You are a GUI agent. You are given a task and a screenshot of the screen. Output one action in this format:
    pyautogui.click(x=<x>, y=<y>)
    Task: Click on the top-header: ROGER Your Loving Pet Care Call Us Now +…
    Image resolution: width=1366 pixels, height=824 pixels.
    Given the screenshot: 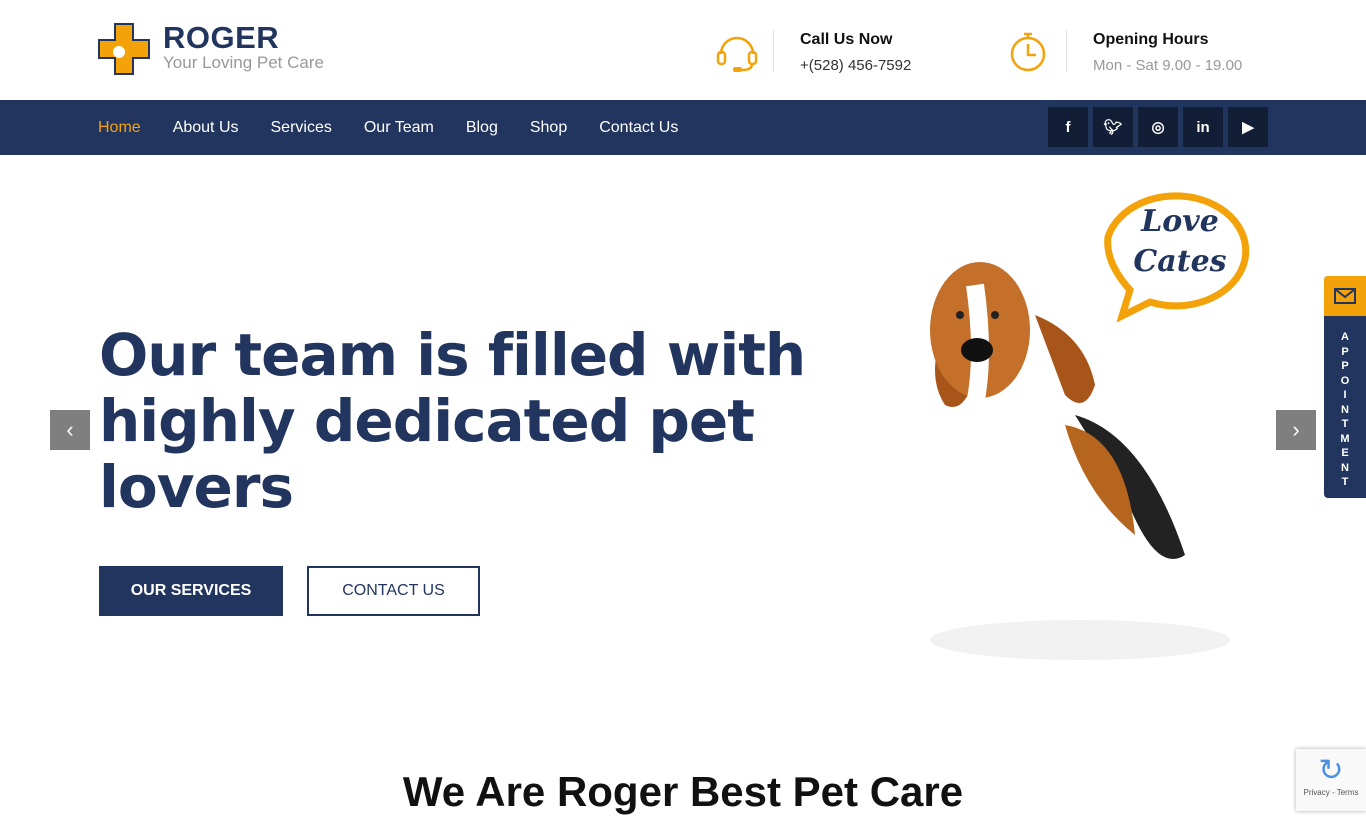 What is the action you would take?
    pyautogui.click(x=683, y=50)
    